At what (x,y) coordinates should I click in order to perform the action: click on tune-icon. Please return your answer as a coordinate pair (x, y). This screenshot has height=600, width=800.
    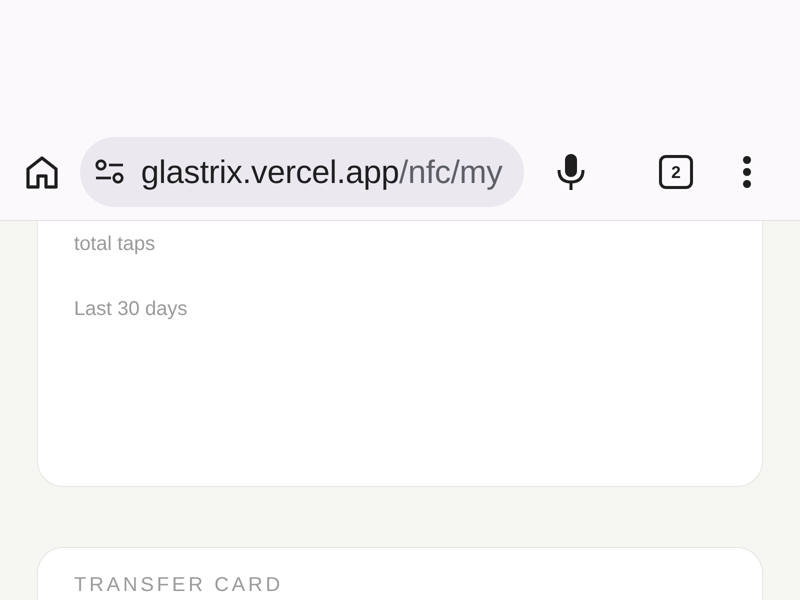
    Looking at the image, I should click on (110, 172).